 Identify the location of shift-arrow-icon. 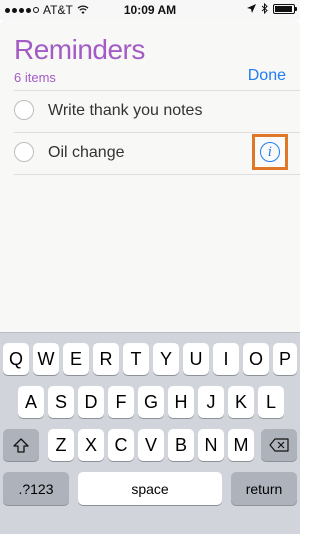
(21, 445).